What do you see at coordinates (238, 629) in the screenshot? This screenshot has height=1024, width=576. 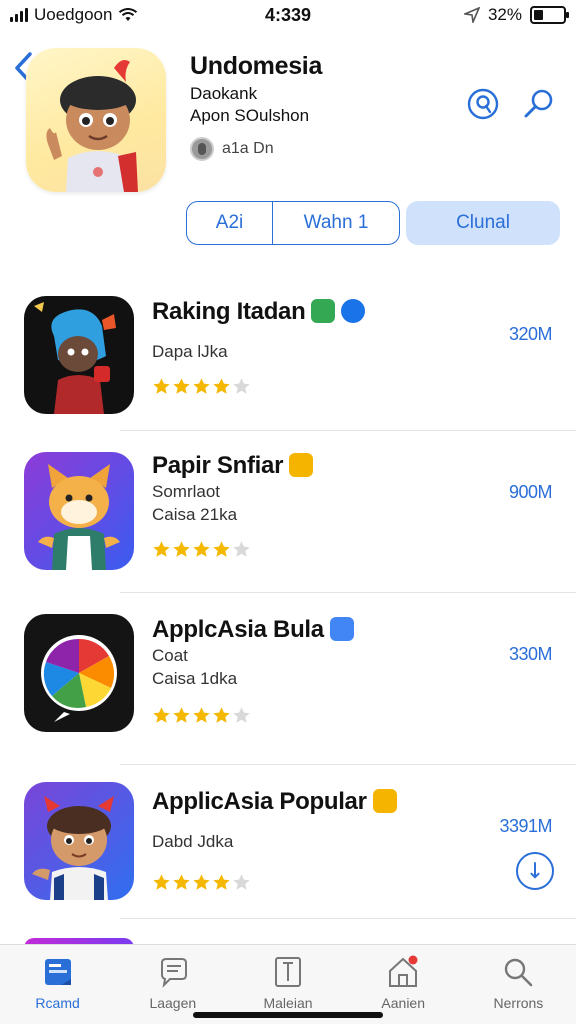 I see `app-title-text: ApplcAsia Bula` at bounding box center [238, 629].